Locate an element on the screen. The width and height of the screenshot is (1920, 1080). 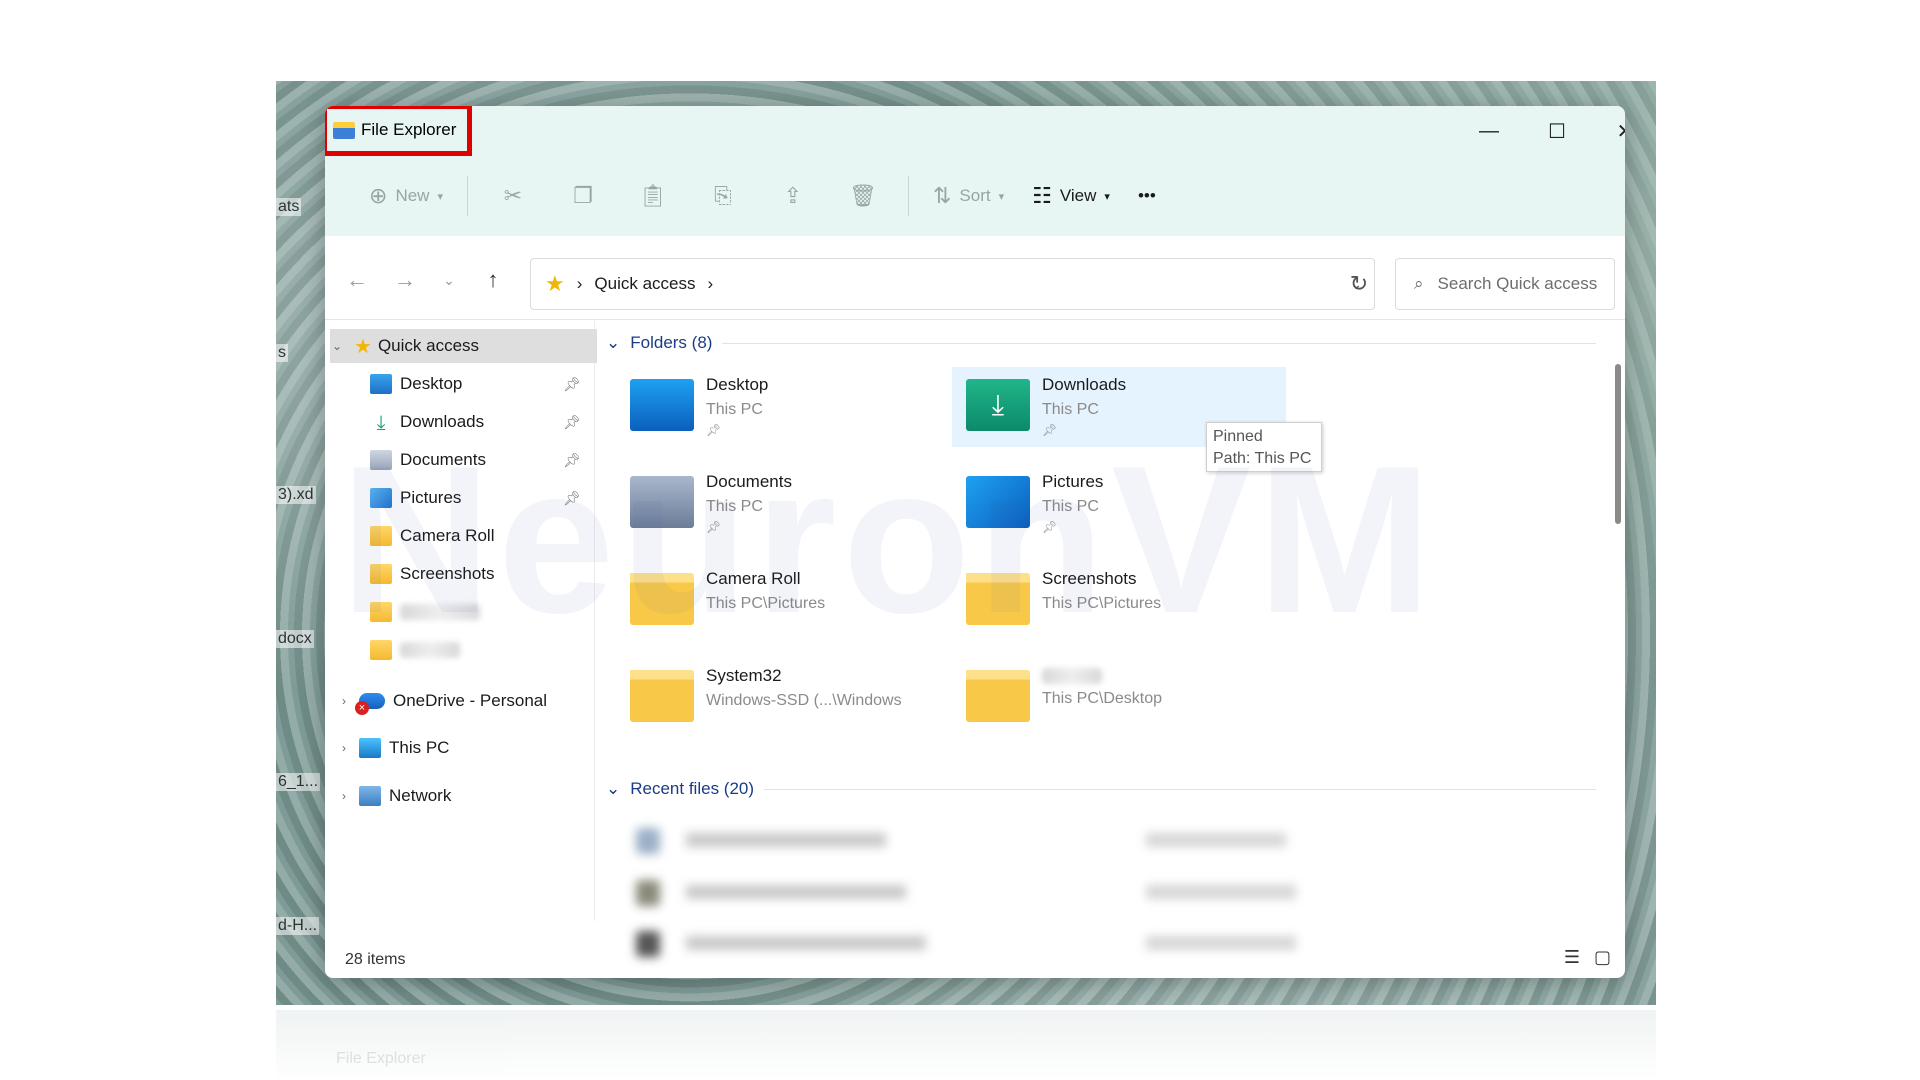
desktop-icon is located at coordinates (381, 384).